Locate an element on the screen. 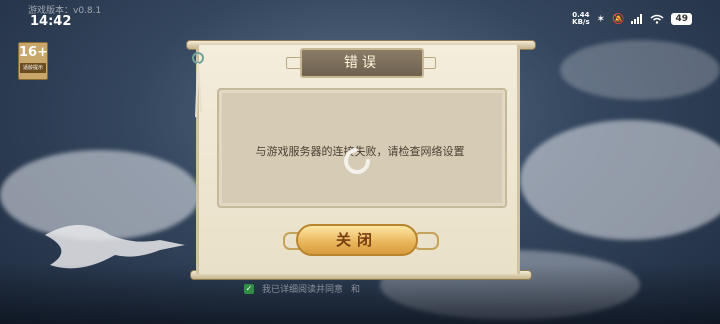 The width and height of the screenshot is (720, 324). network-speed: 0.44 KB/s is located at coordinates (581, 18).